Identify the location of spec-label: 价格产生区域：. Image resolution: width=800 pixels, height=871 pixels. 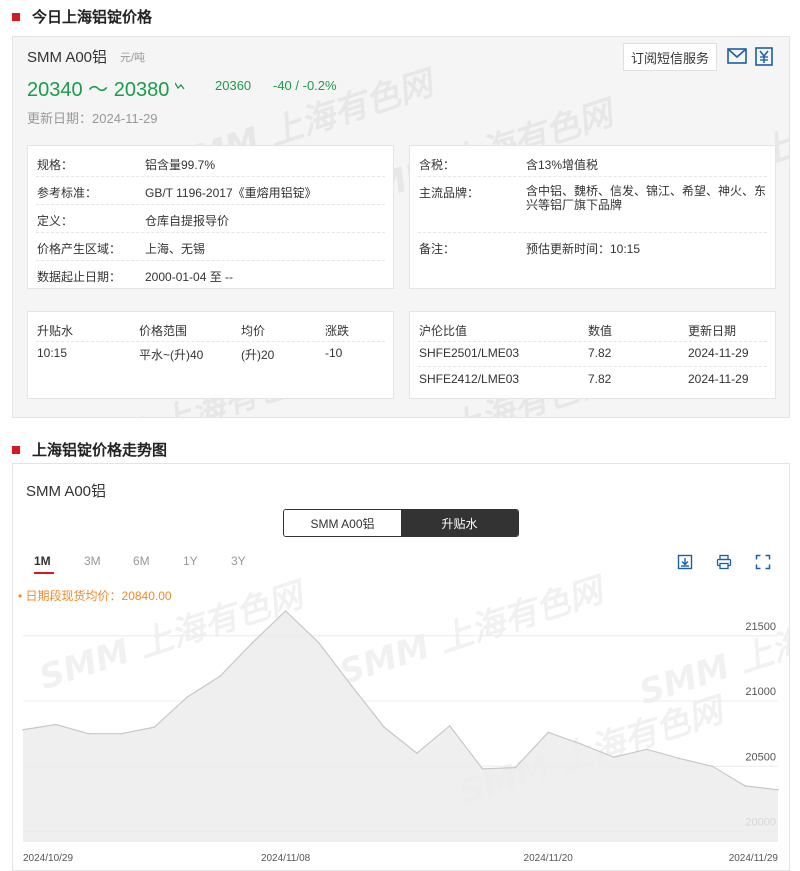
(79, 249).